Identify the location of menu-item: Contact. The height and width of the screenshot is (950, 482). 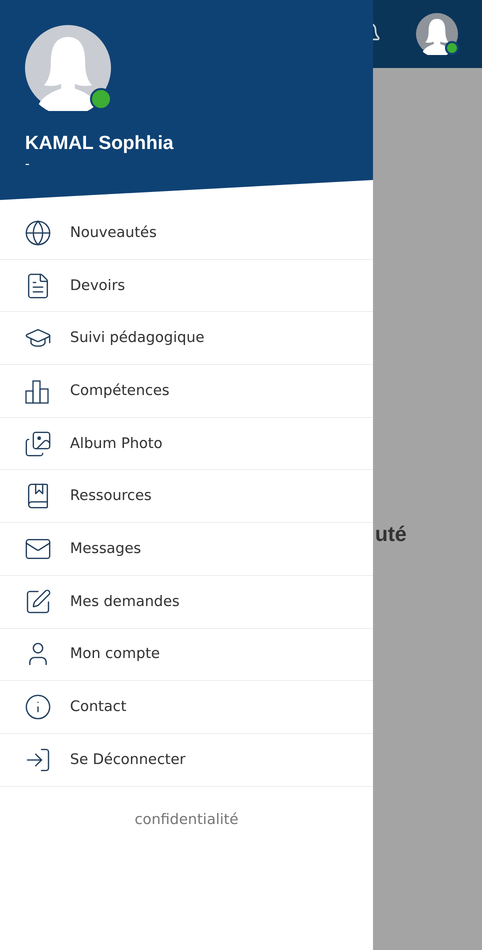
(186, 707).